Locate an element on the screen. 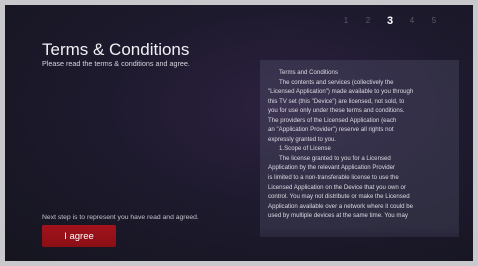 Image resolution: width=478 pixels, height=266 pixels. terms-line: 1.Scope of License is located at coordinates (305, 149).